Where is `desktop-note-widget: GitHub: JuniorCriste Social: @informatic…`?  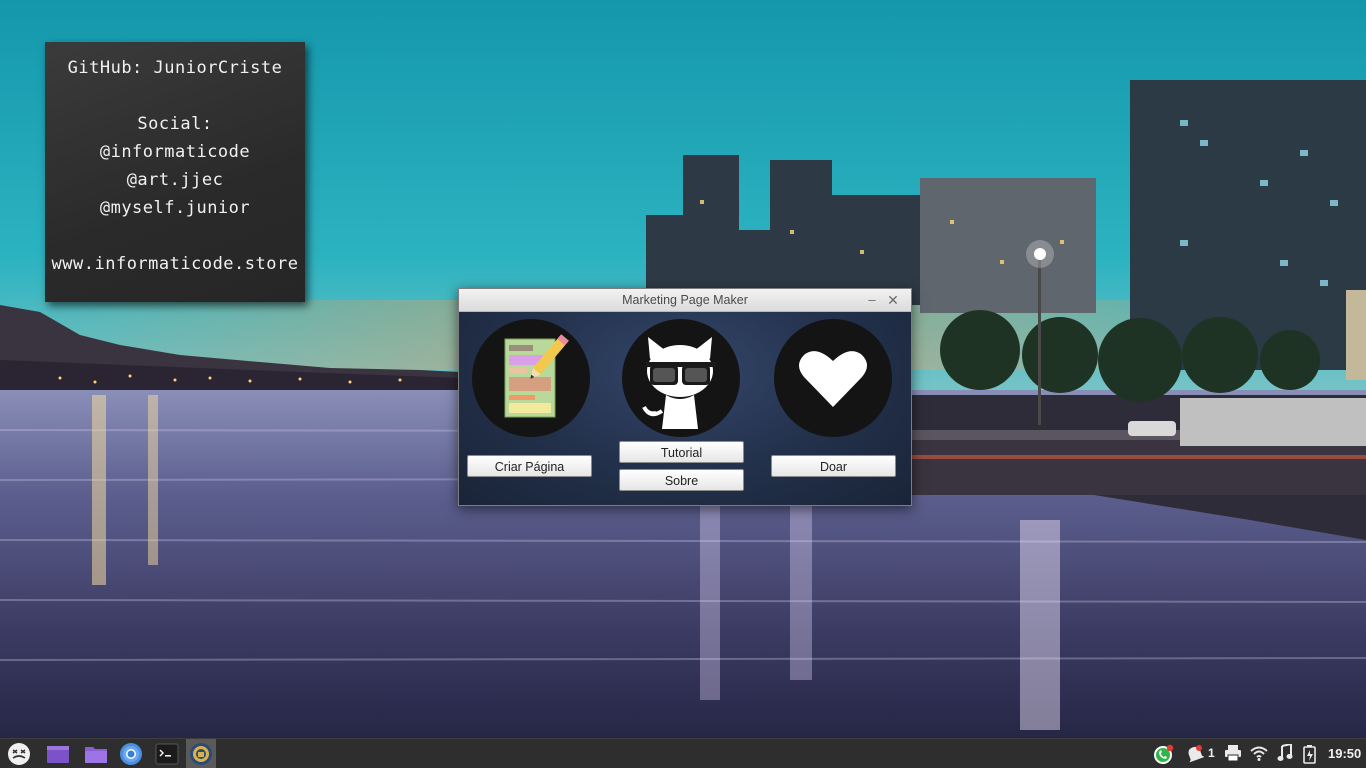
desktop-note-widget: GitHub: JuniorCriste Social: @informatic… is located at coordinates (175, 172).